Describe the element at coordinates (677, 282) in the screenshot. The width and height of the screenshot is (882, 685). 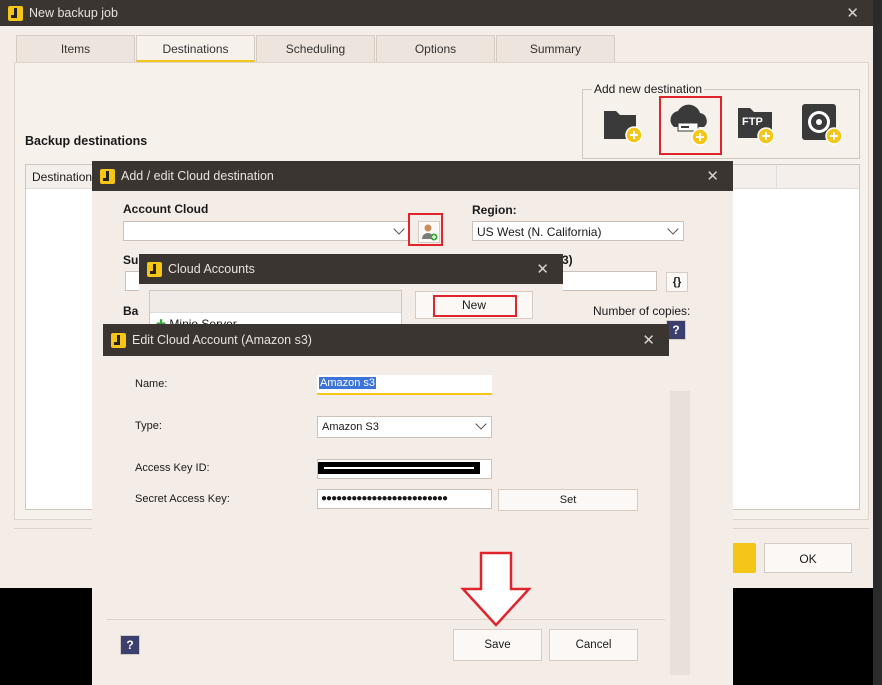
I see `variables-button: {}` at that location.